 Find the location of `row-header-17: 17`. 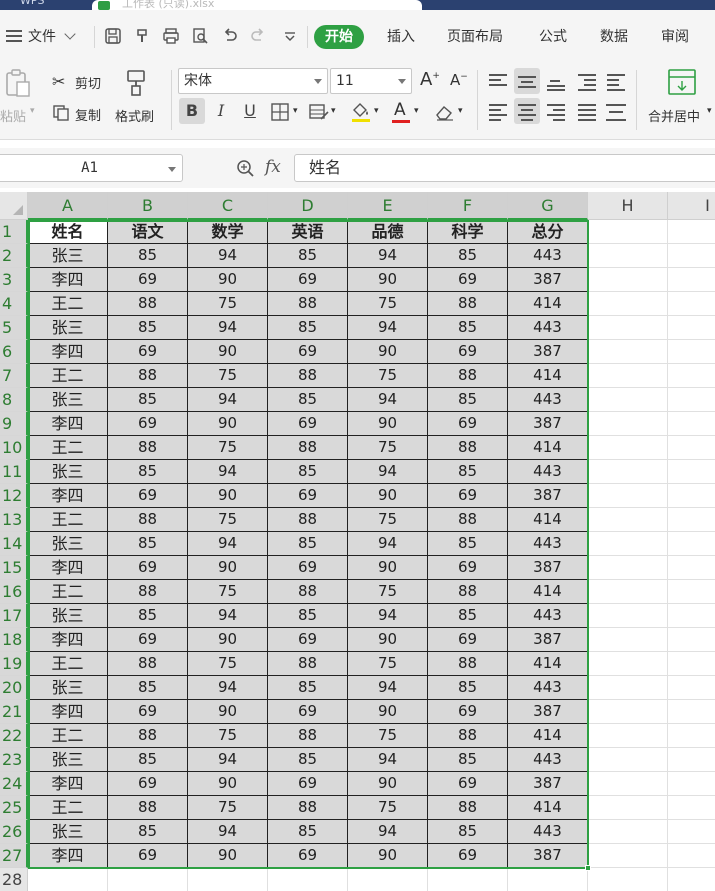

row-header-17: 17 is located at coordinates (14, 616).